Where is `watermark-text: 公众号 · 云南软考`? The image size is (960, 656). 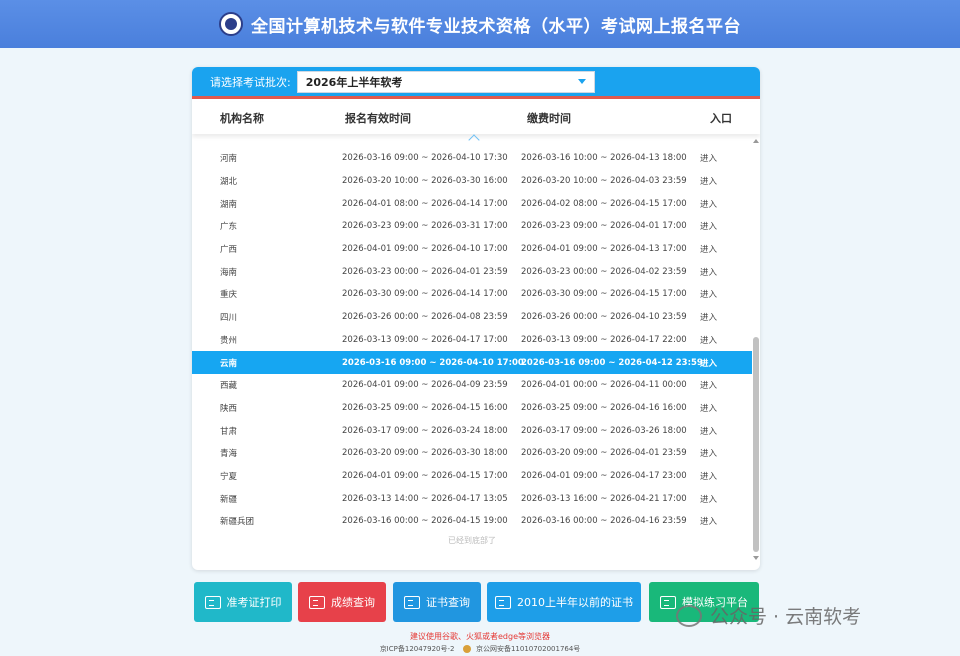
watermark-text: 公众号 · 云南软考 is located at coordinates (786, 617).